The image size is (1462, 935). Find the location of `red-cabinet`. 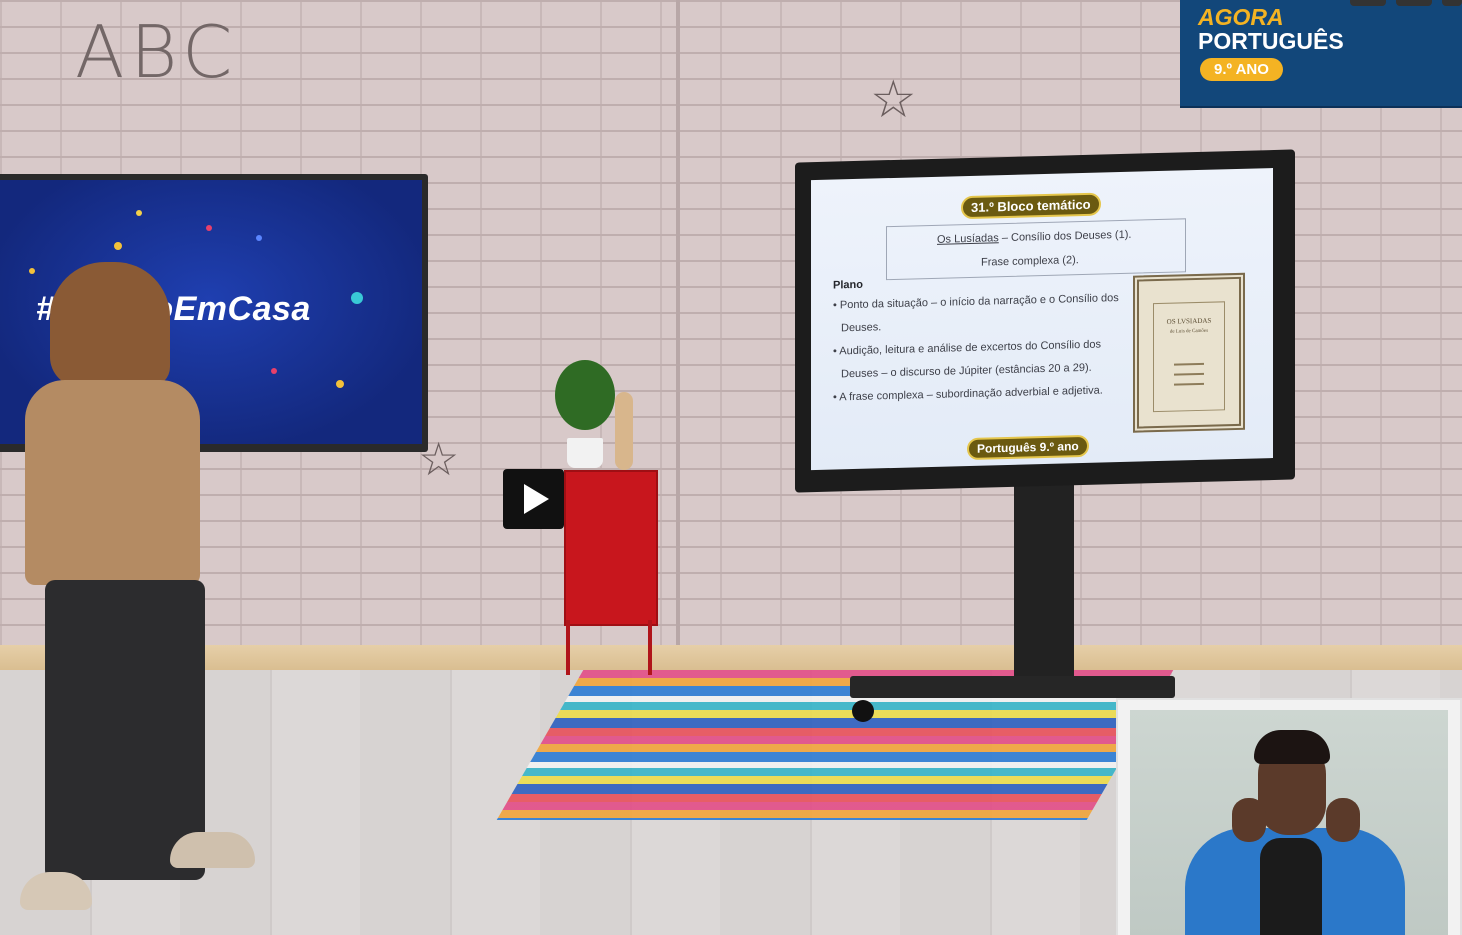

red-cabinet is located at coordinates (611, 548).